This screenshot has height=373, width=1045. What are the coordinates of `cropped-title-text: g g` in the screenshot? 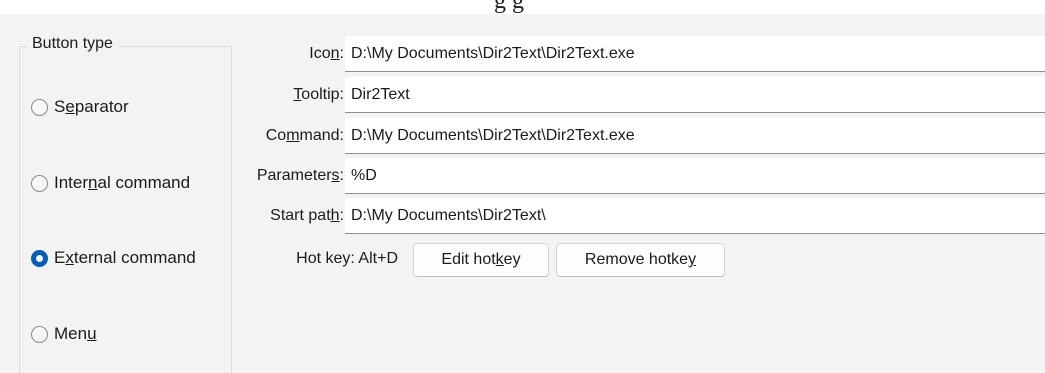 It's located at (509, 7).